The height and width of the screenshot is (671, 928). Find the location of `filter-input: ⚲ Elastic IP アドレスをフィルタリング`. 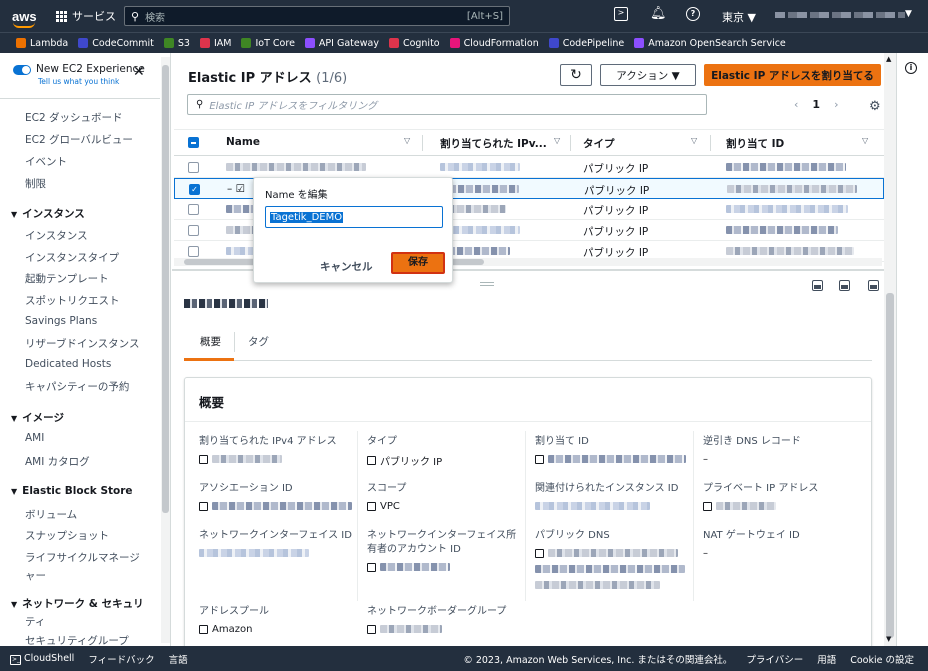

filter-input: ⚲ Elastic IP アドレスをフィルタリング is located at coordinates (447, 104).